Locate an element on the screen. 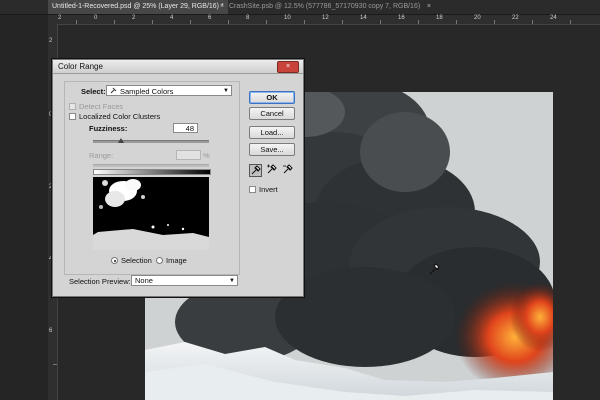 The width and height of the screenshot is (600, 400). ruler-label: 22 is located at coordinates (515, 18).